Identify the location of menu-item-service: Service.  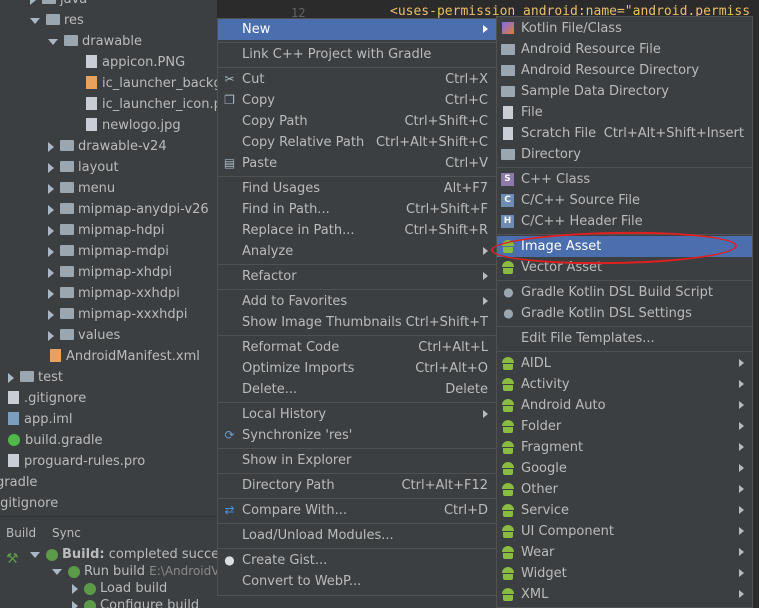
(624, 510).